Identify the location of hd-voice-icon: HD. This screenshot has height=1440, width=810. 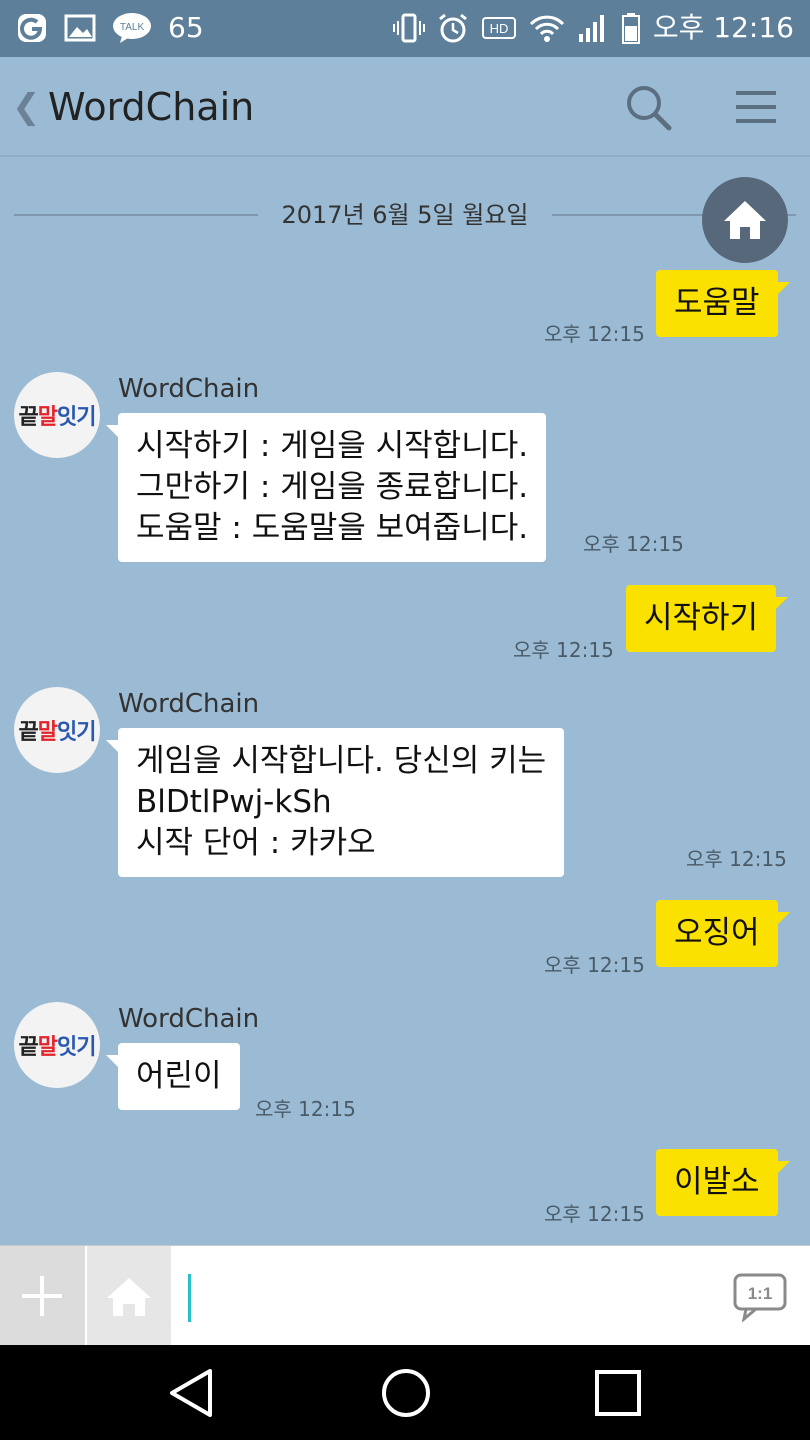
(498, 28).